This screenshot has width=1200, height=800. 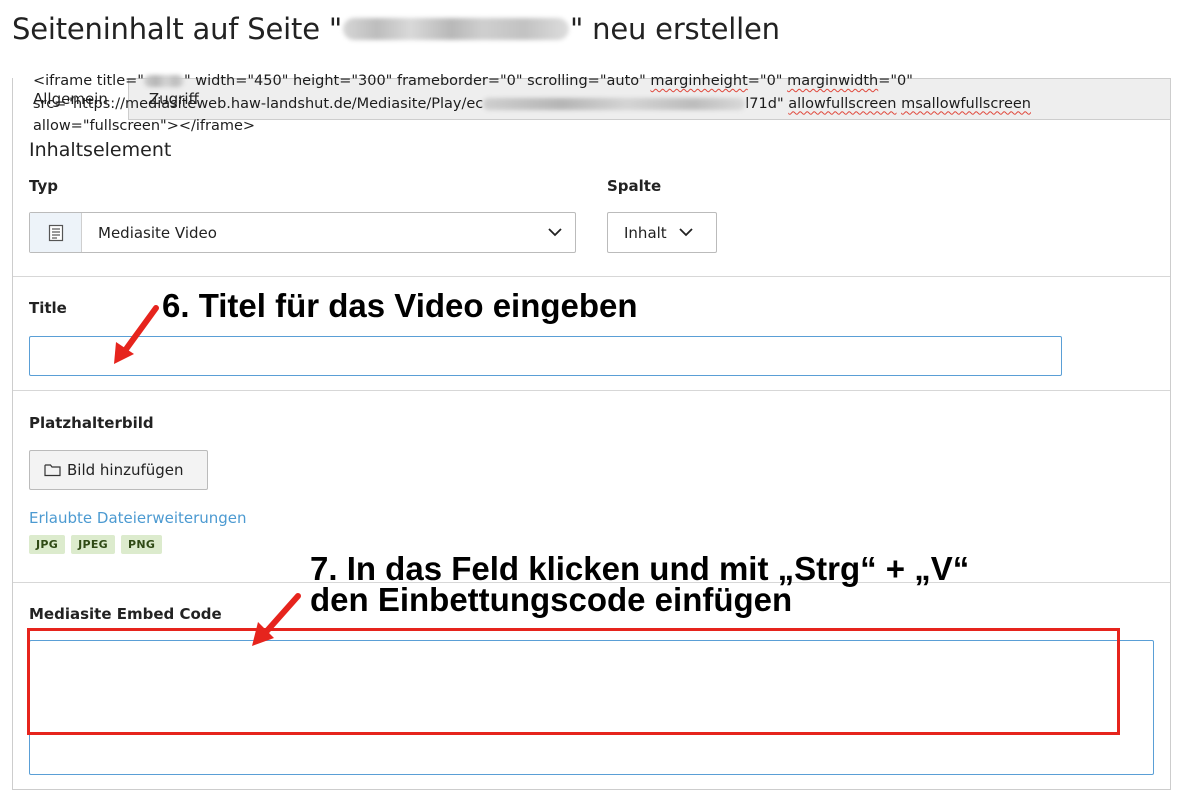 What do you see at coordinates (177, 29) in the screenshot?
I see `page-title-prefix: Seiteninhalt auf Seite "` at bounding box center [177, 29].